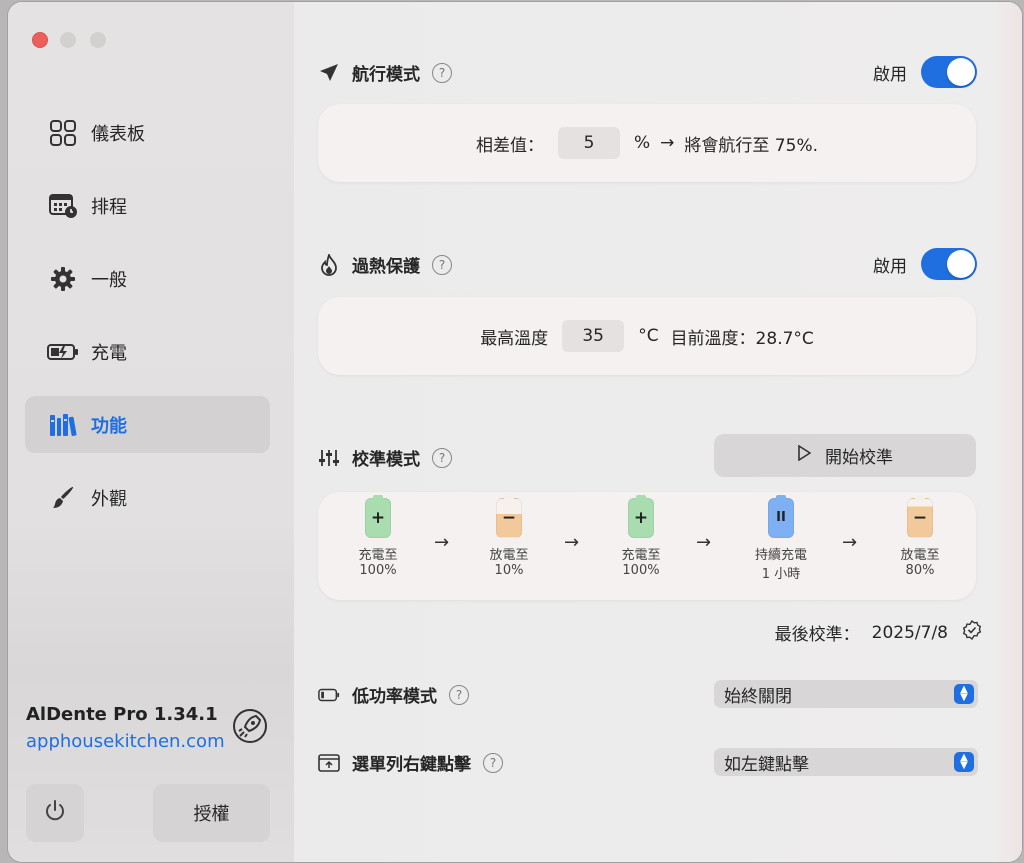 This screenshot has height=863, width=1024. I want to click on calendar-clock-icon, so click(63, 206).